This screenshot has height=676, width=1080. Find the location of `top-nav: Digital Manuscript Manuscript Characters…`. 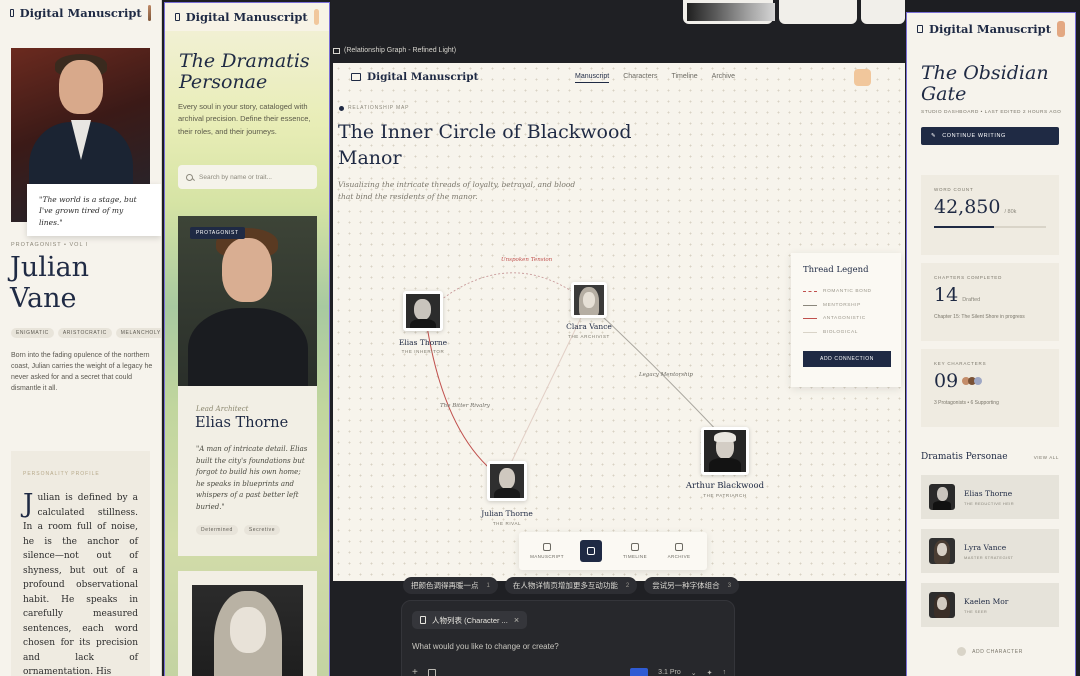

top-nav: Digital Manuscript Manuscript Characters… is located at coordinates (619, 78).